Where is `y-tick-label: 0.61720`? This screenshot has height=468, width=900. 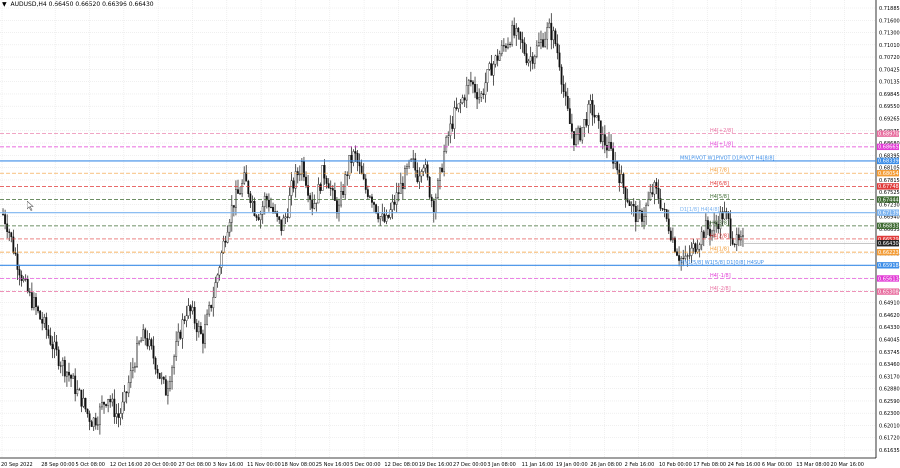 y-tick-label: 0.61720 is located at coordinates (889, 439).